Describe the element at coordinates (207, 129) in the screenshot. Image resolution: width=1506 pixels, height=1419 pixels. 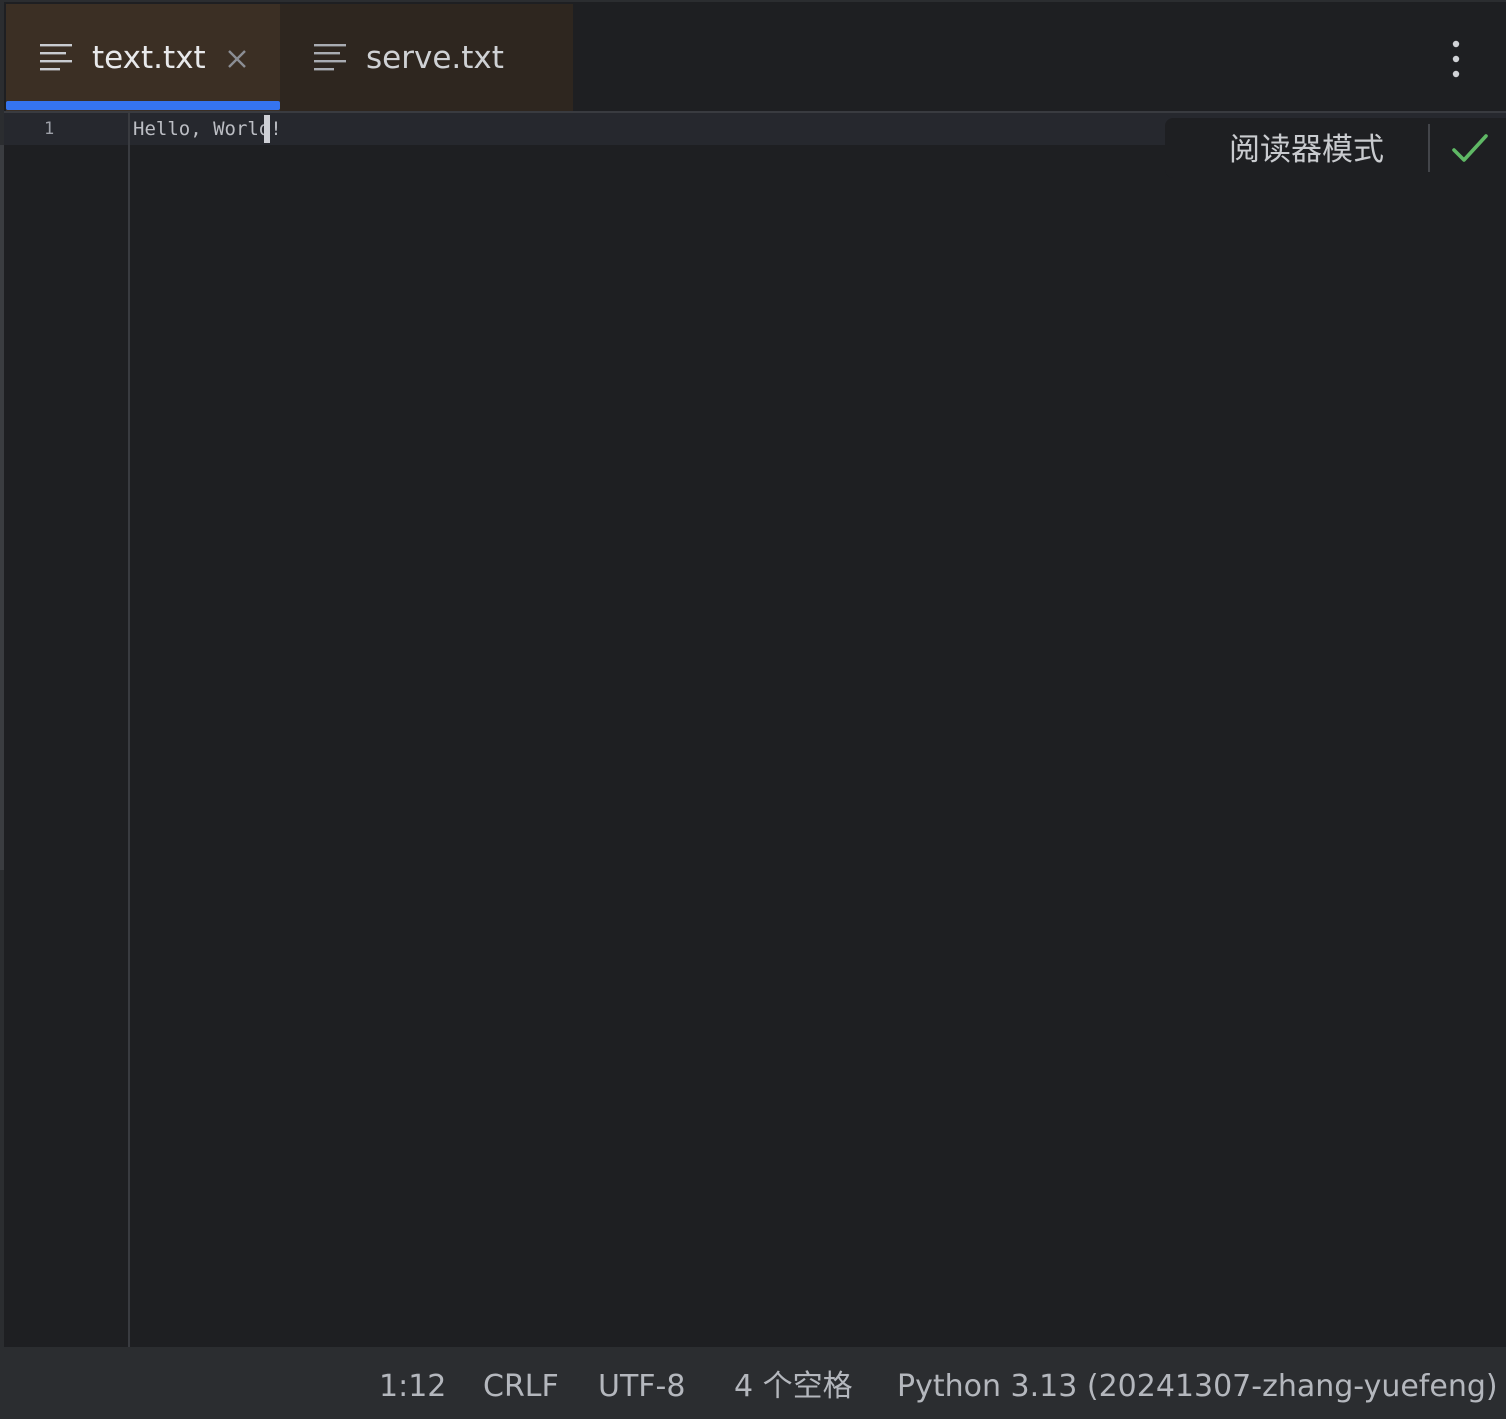
I see `code-line: Hello, World!` at that location.